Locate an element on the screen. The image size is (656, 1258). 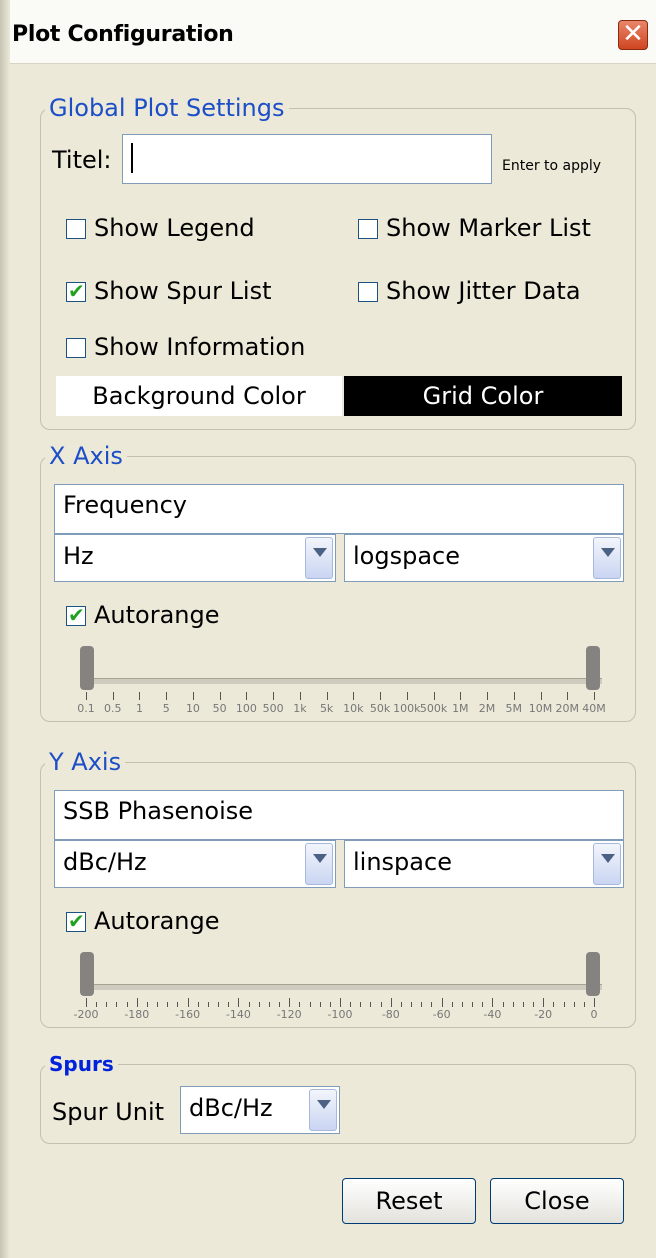
x-axis-tick-label: 0.5 is located at coordinates (112, 708).